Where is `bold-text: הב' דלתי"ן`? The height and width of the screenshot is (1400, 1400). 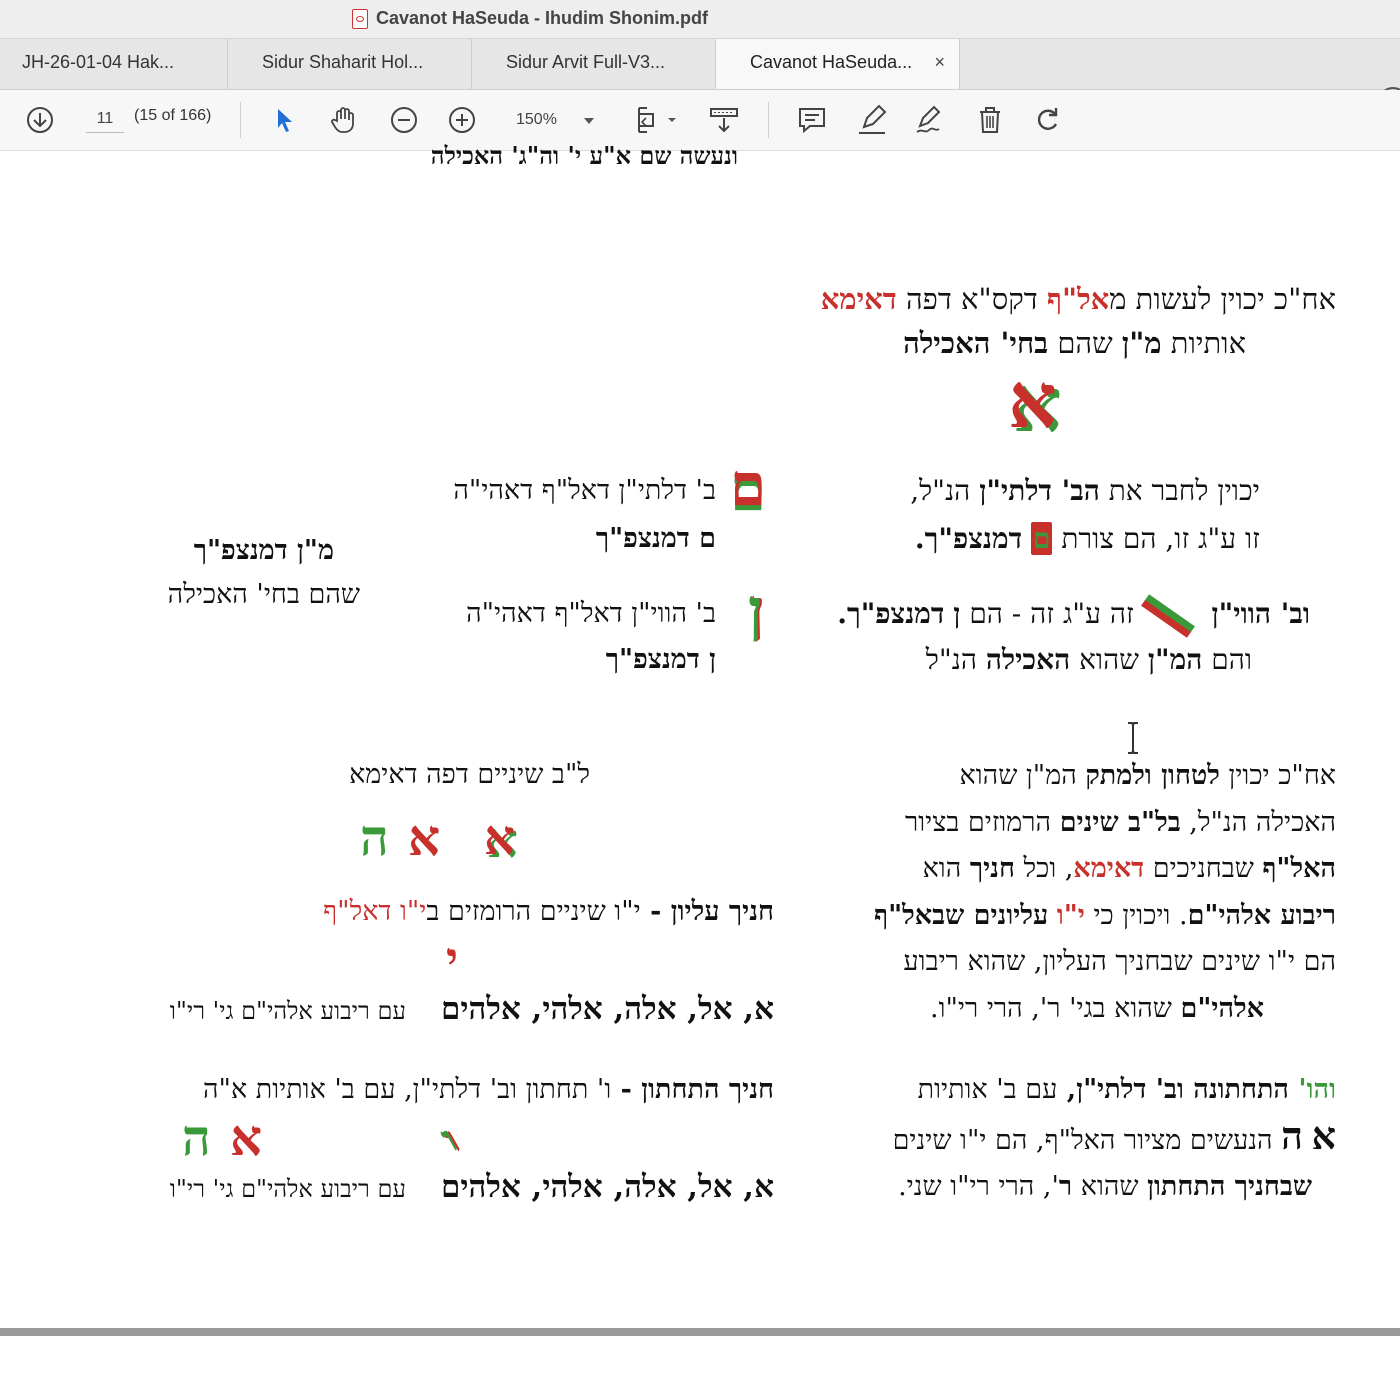
bold-text: הב' דלתי"ן is located at coordinates (1039, 490).